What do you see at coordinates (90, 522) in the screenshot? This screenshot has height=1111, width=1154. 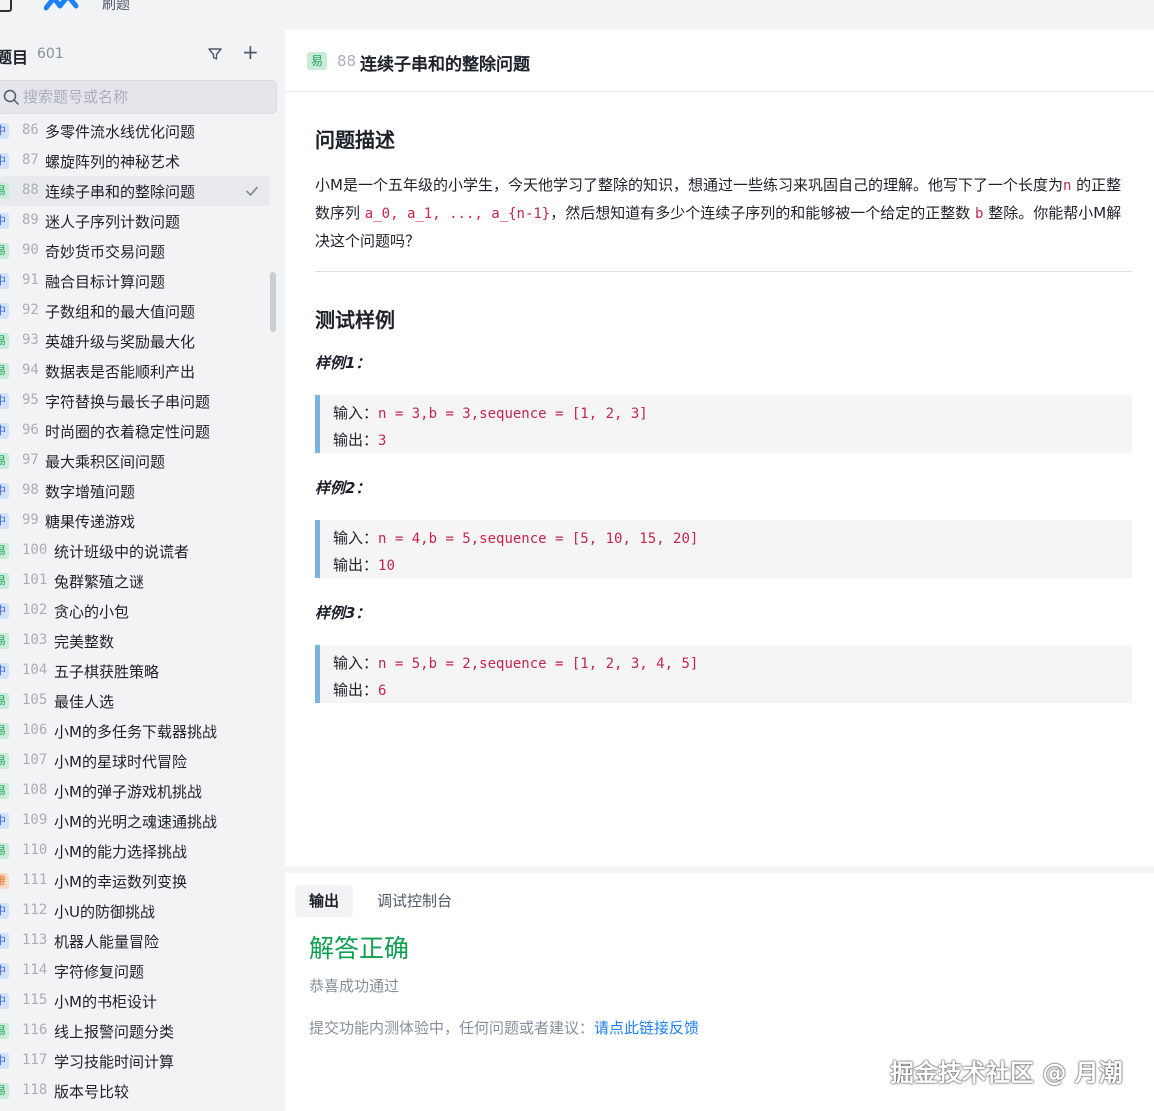 I see `problem-name: 糖果传递游戏` at bounding box center [90, 522].